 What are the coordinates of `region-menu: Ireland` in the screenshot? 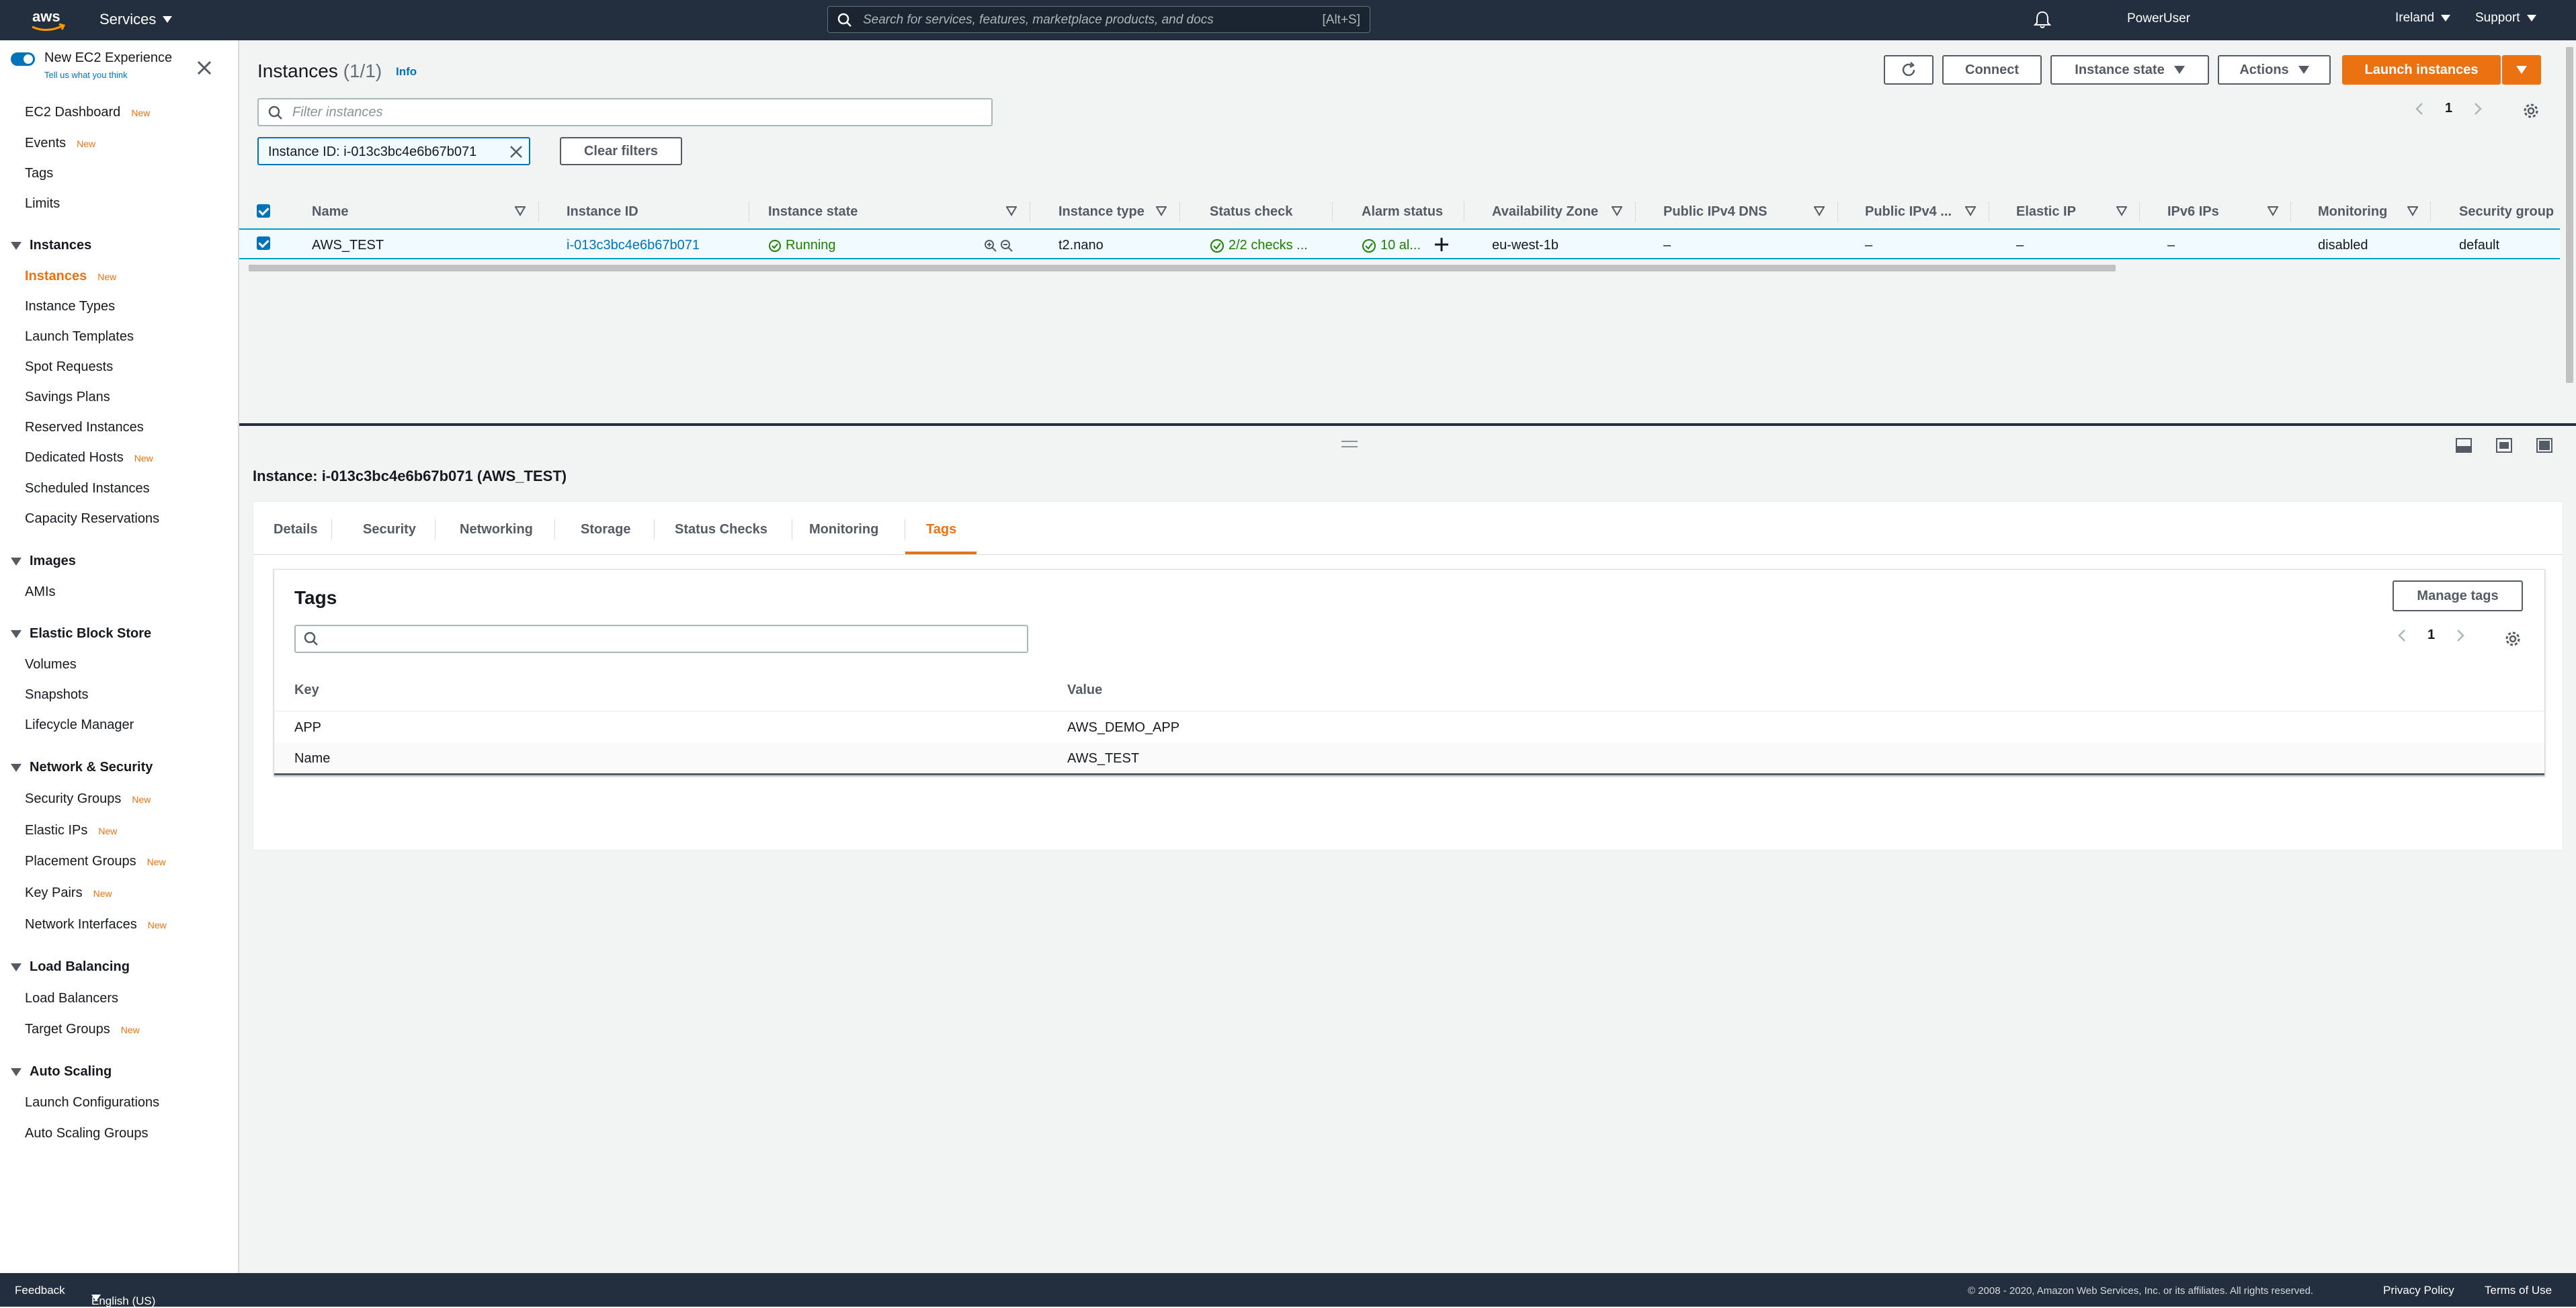 It's located at (2423, 18).